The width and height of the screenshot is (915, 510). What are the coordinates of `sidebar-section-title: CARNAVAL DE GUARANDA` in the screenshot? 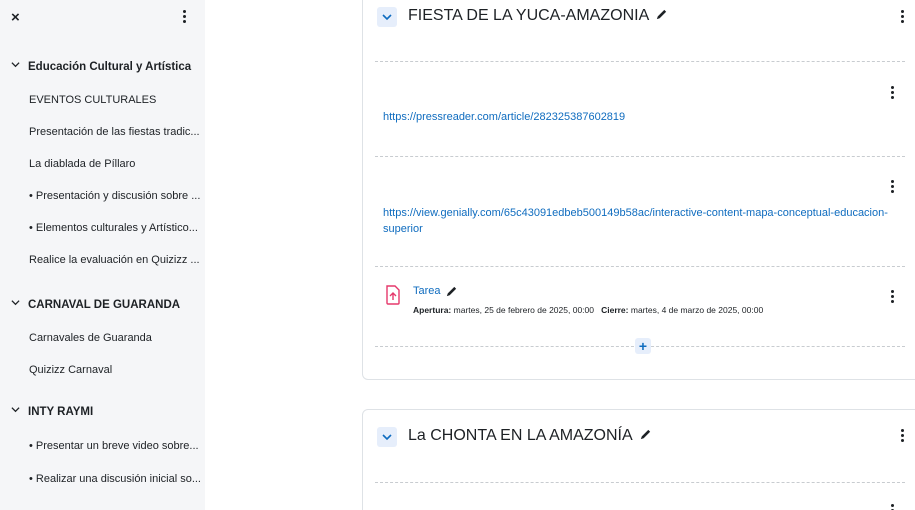 It's located at (104, 305).